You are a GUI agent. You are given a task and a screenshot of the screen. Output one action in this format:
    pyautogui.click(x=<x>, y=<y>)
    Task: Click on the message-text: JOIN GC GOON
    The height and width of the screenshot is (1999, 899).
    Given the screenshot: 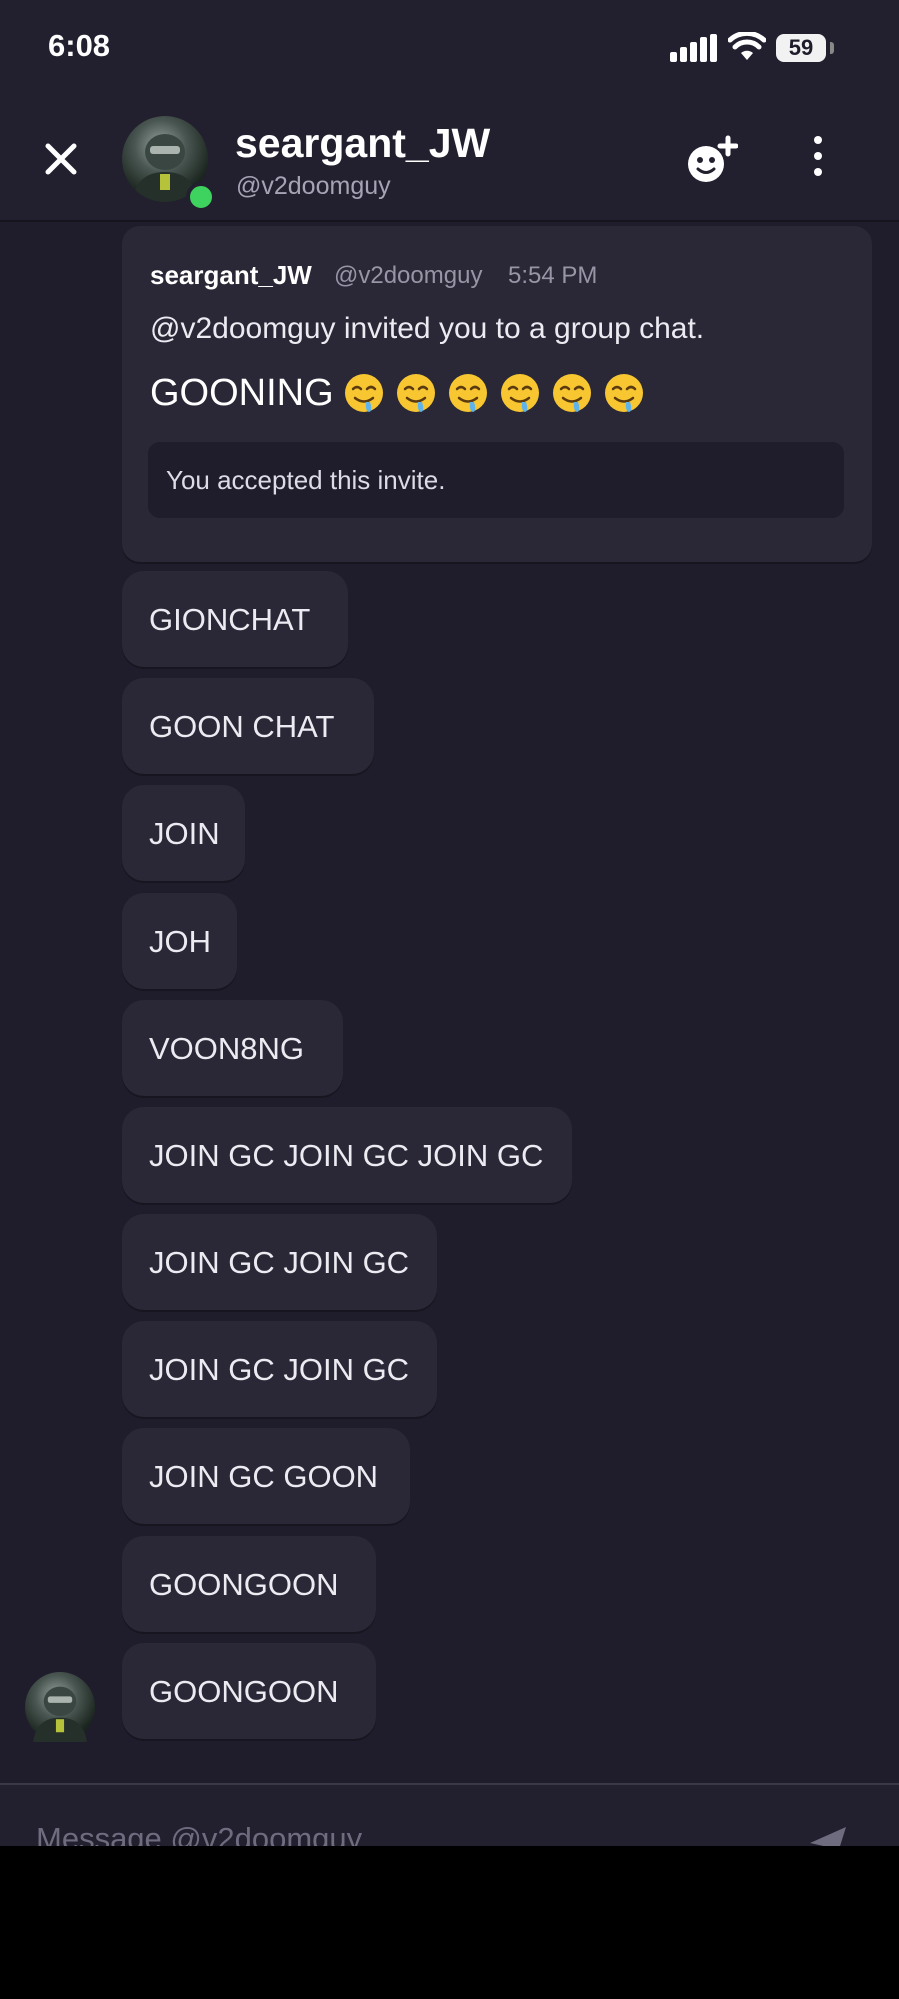 What is the action you would take?
    pyautogui.click(x=264, y=1476)
    